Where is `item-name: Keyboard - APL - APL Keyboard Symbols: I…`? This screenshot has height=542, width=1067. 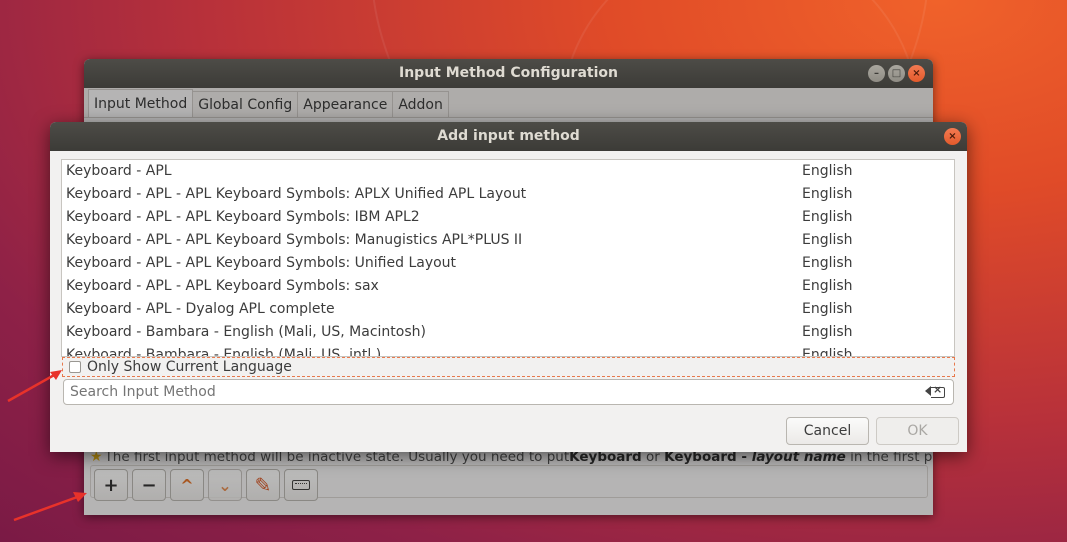 item-name: Keyboard - APL - APL Keyboard Symbols: I… is located at coordinates (243, 217).